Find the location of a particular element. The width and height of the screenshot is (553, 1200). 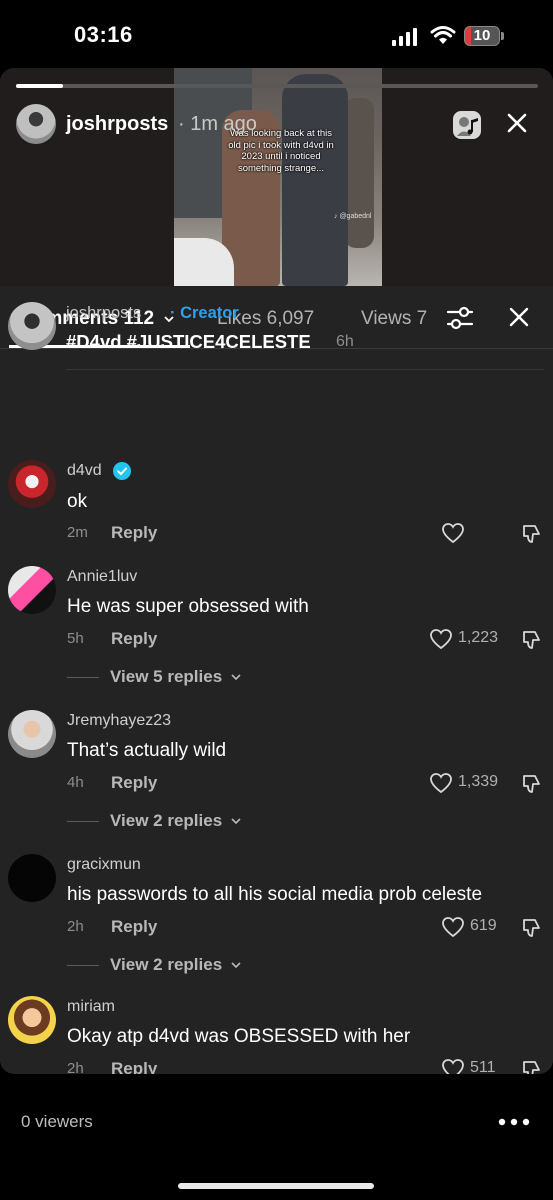

comment-username: d4vd is located at coordinates (84, 471).